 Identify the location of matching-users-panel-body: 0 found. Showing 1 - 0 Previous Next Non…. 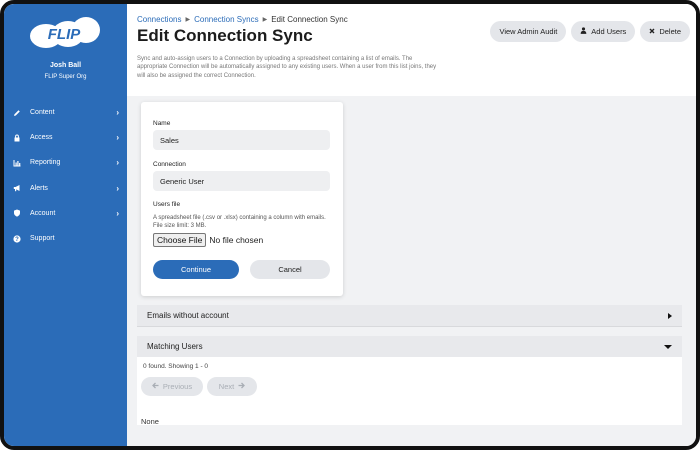
(409, 391).